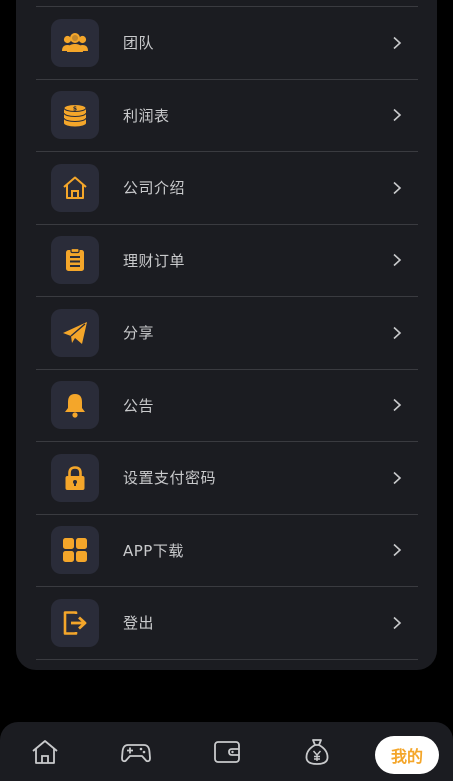 This screenshot has width=453, height=781. Describe the element at coordinates (227, 406) in the screenshot. I see `menu-item-announcement: 公告` at that location.